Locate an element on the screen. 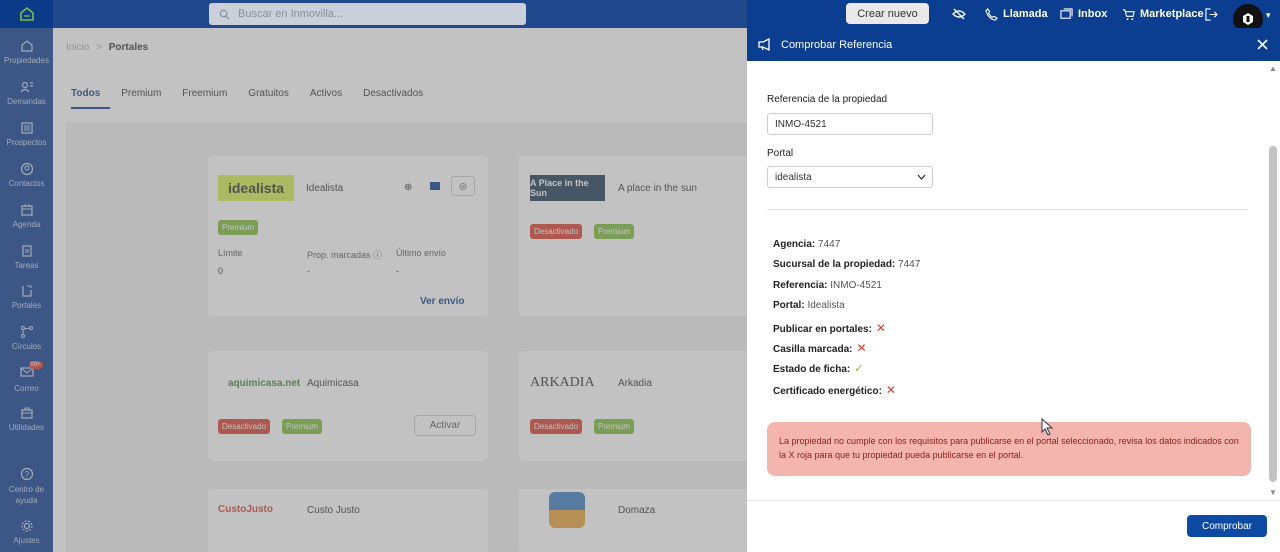 The width and height of the screenshot is (1280, 552). globe-icon: ⊕ is located at coordinates (408, 187).